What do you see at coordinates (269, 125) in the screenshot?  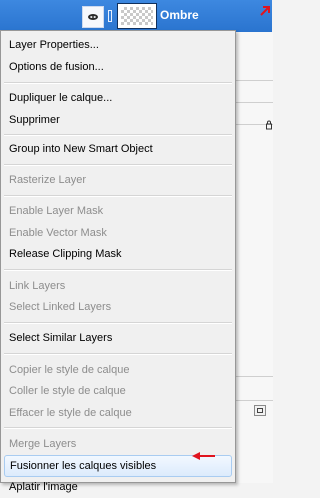 I see `lock-icon` at bounding box center [269, 125].